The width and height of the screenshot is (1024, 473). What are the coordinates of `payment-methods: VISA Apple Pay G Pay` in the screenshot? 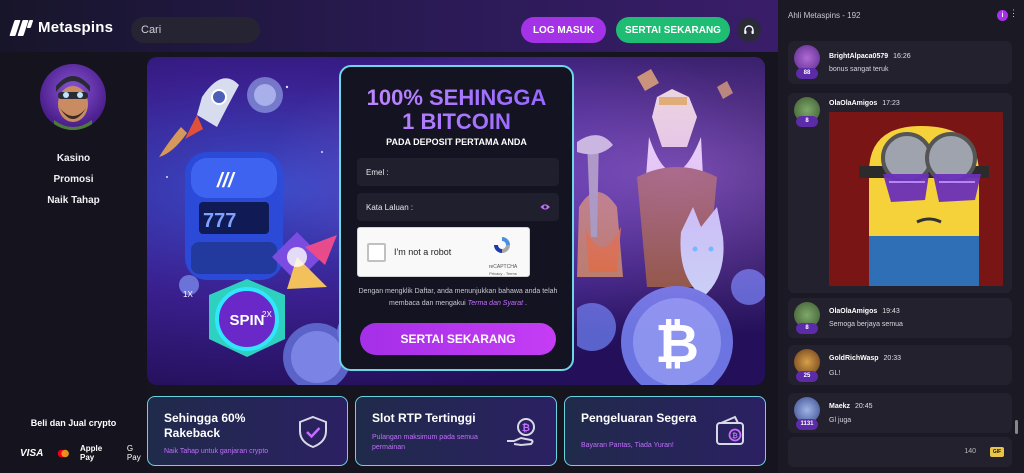 It's located at (83, 453).